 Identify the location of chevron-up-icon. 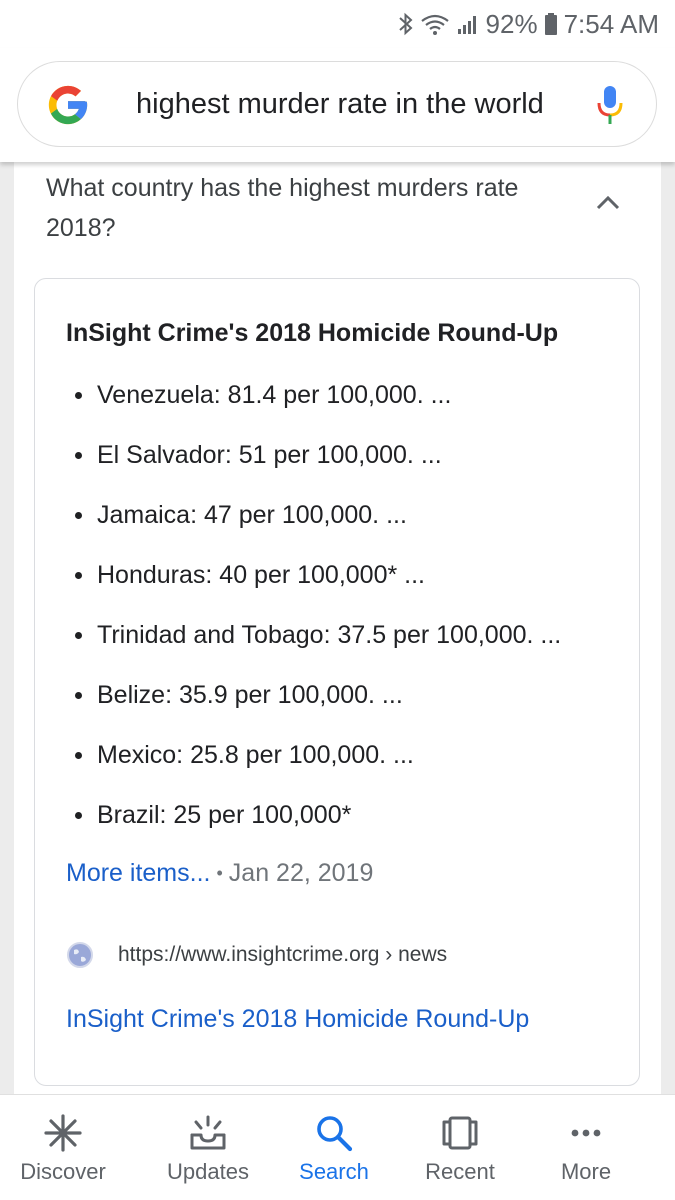
(608, 202).